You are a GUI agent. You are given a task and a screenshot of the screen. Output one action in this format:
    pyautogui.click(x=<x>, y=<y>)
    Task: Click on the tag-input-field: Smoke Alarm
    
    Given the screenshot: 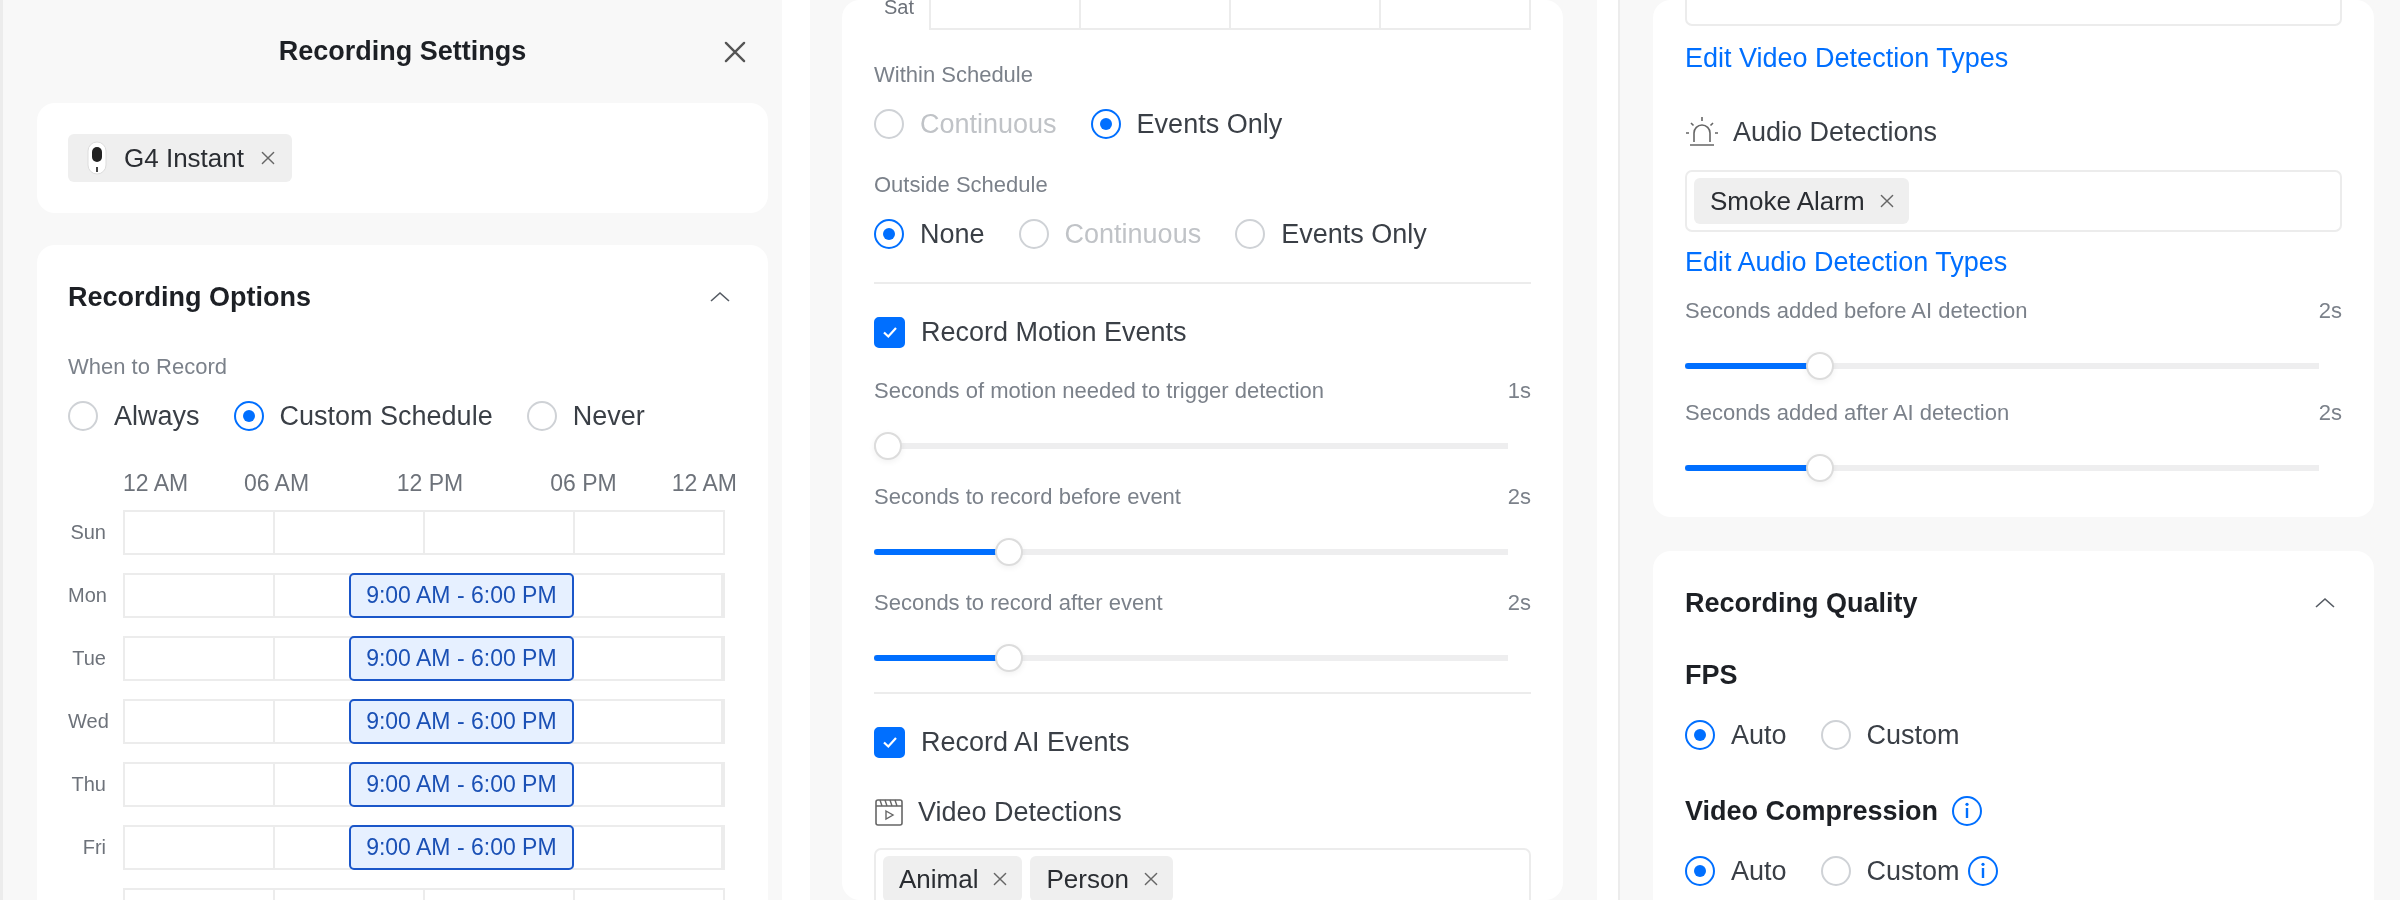 What is the action you would take?
    pyautogui.click(x=2013, y=201)
    